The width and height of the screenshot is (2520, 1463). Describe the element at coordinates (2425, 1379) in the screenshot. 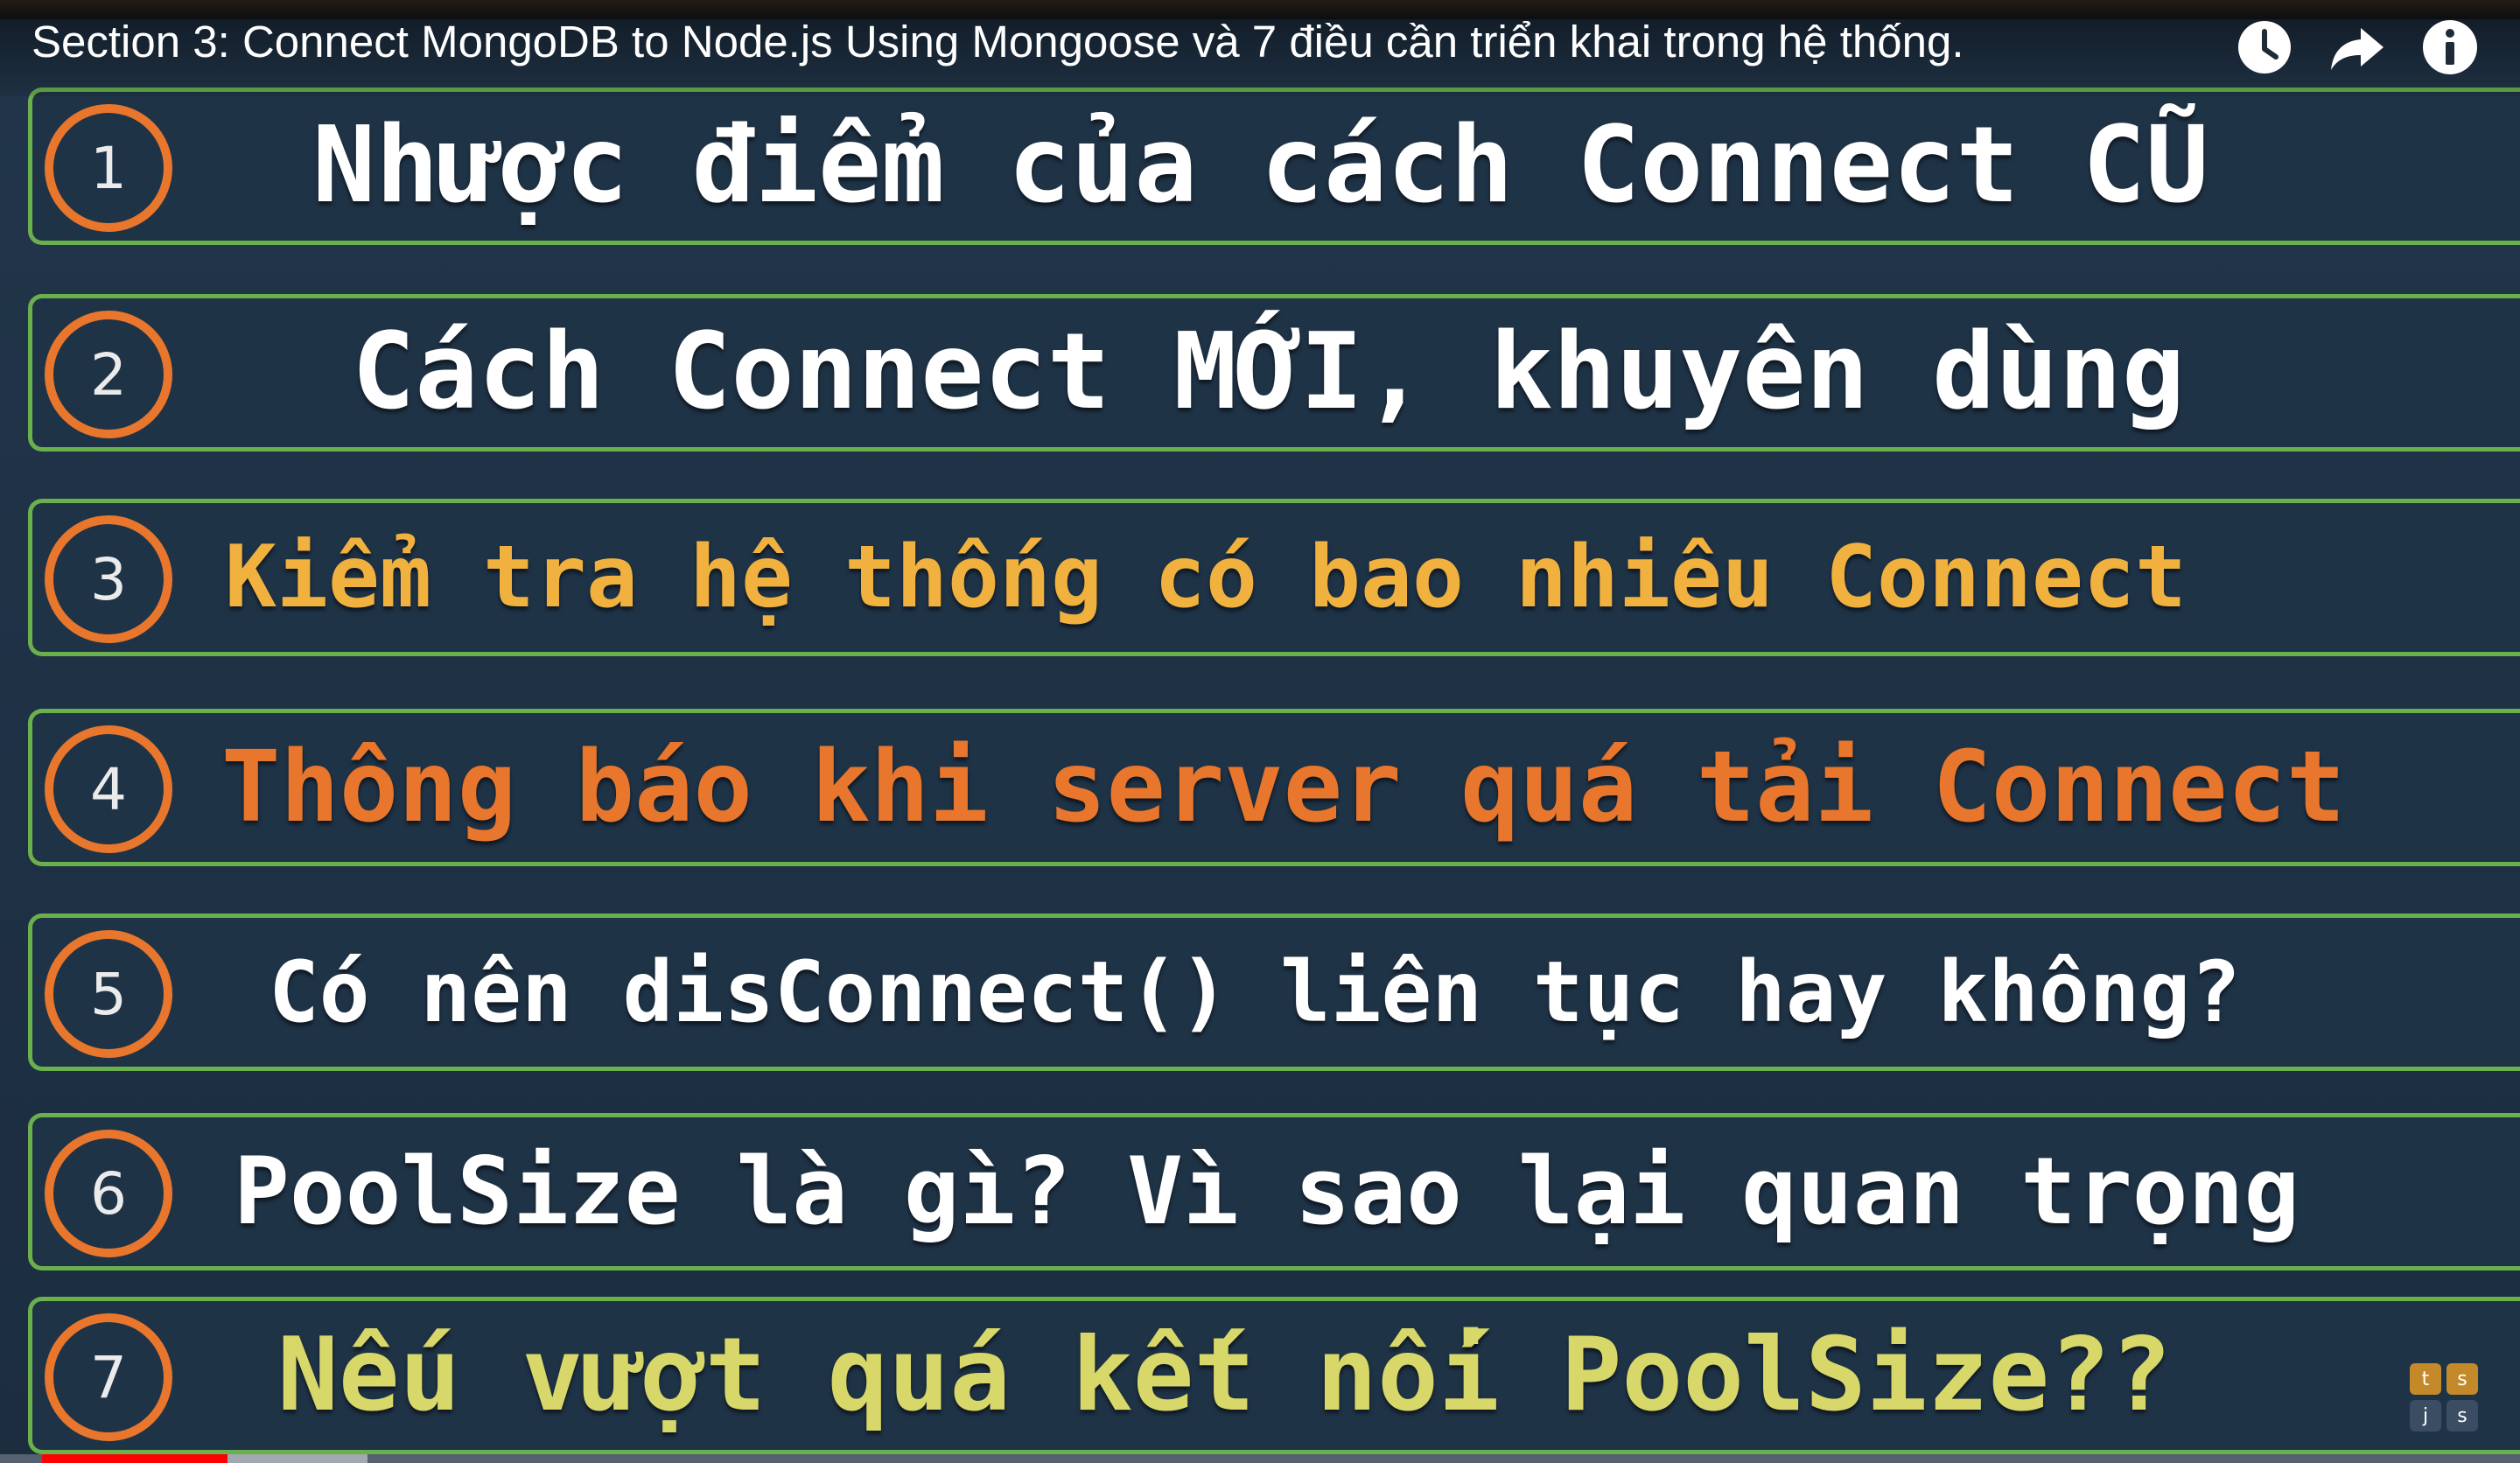

I see `watermark-cell: t` at that location.